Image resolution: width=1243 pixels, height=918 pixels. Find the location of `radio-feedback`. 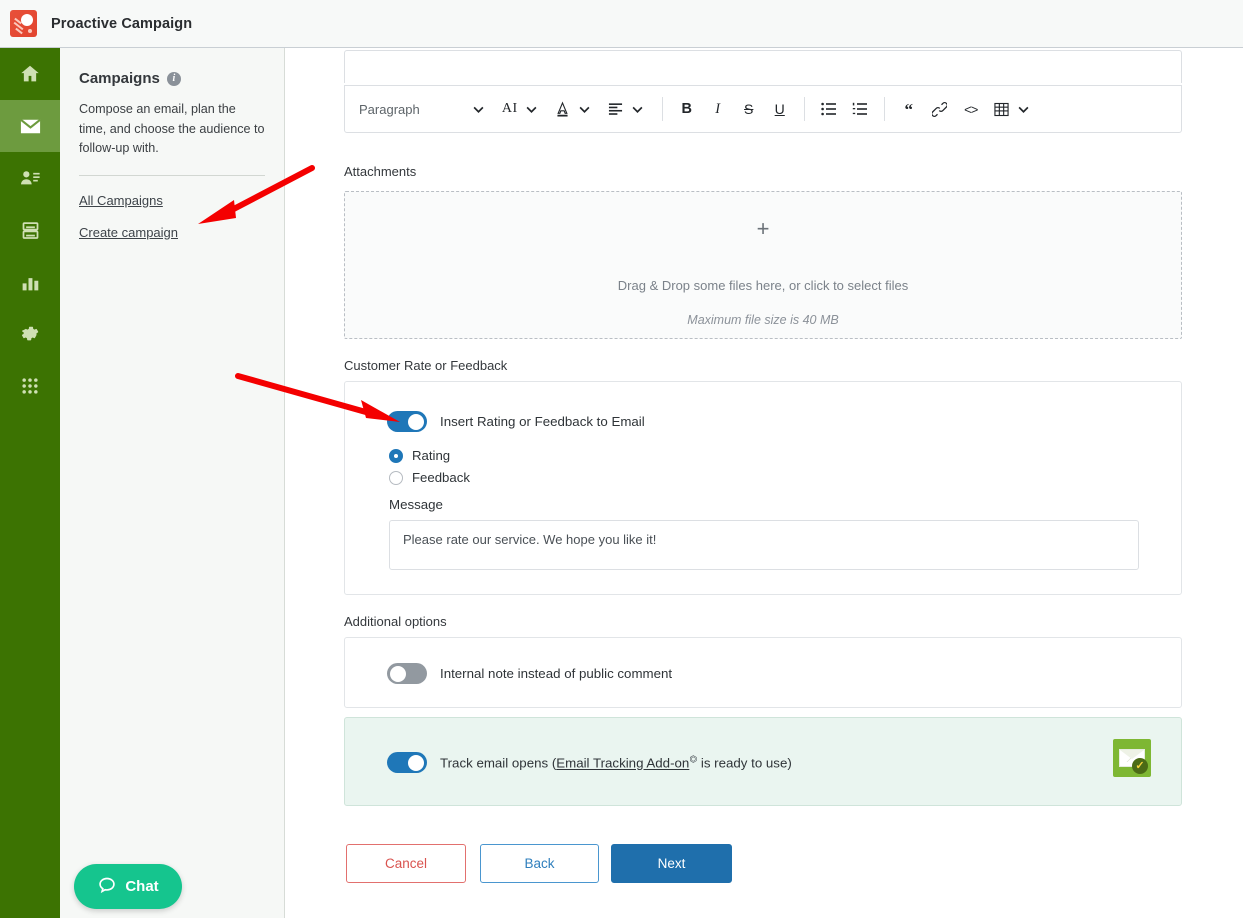

radio-feedback is located at coordinates (396, 477).